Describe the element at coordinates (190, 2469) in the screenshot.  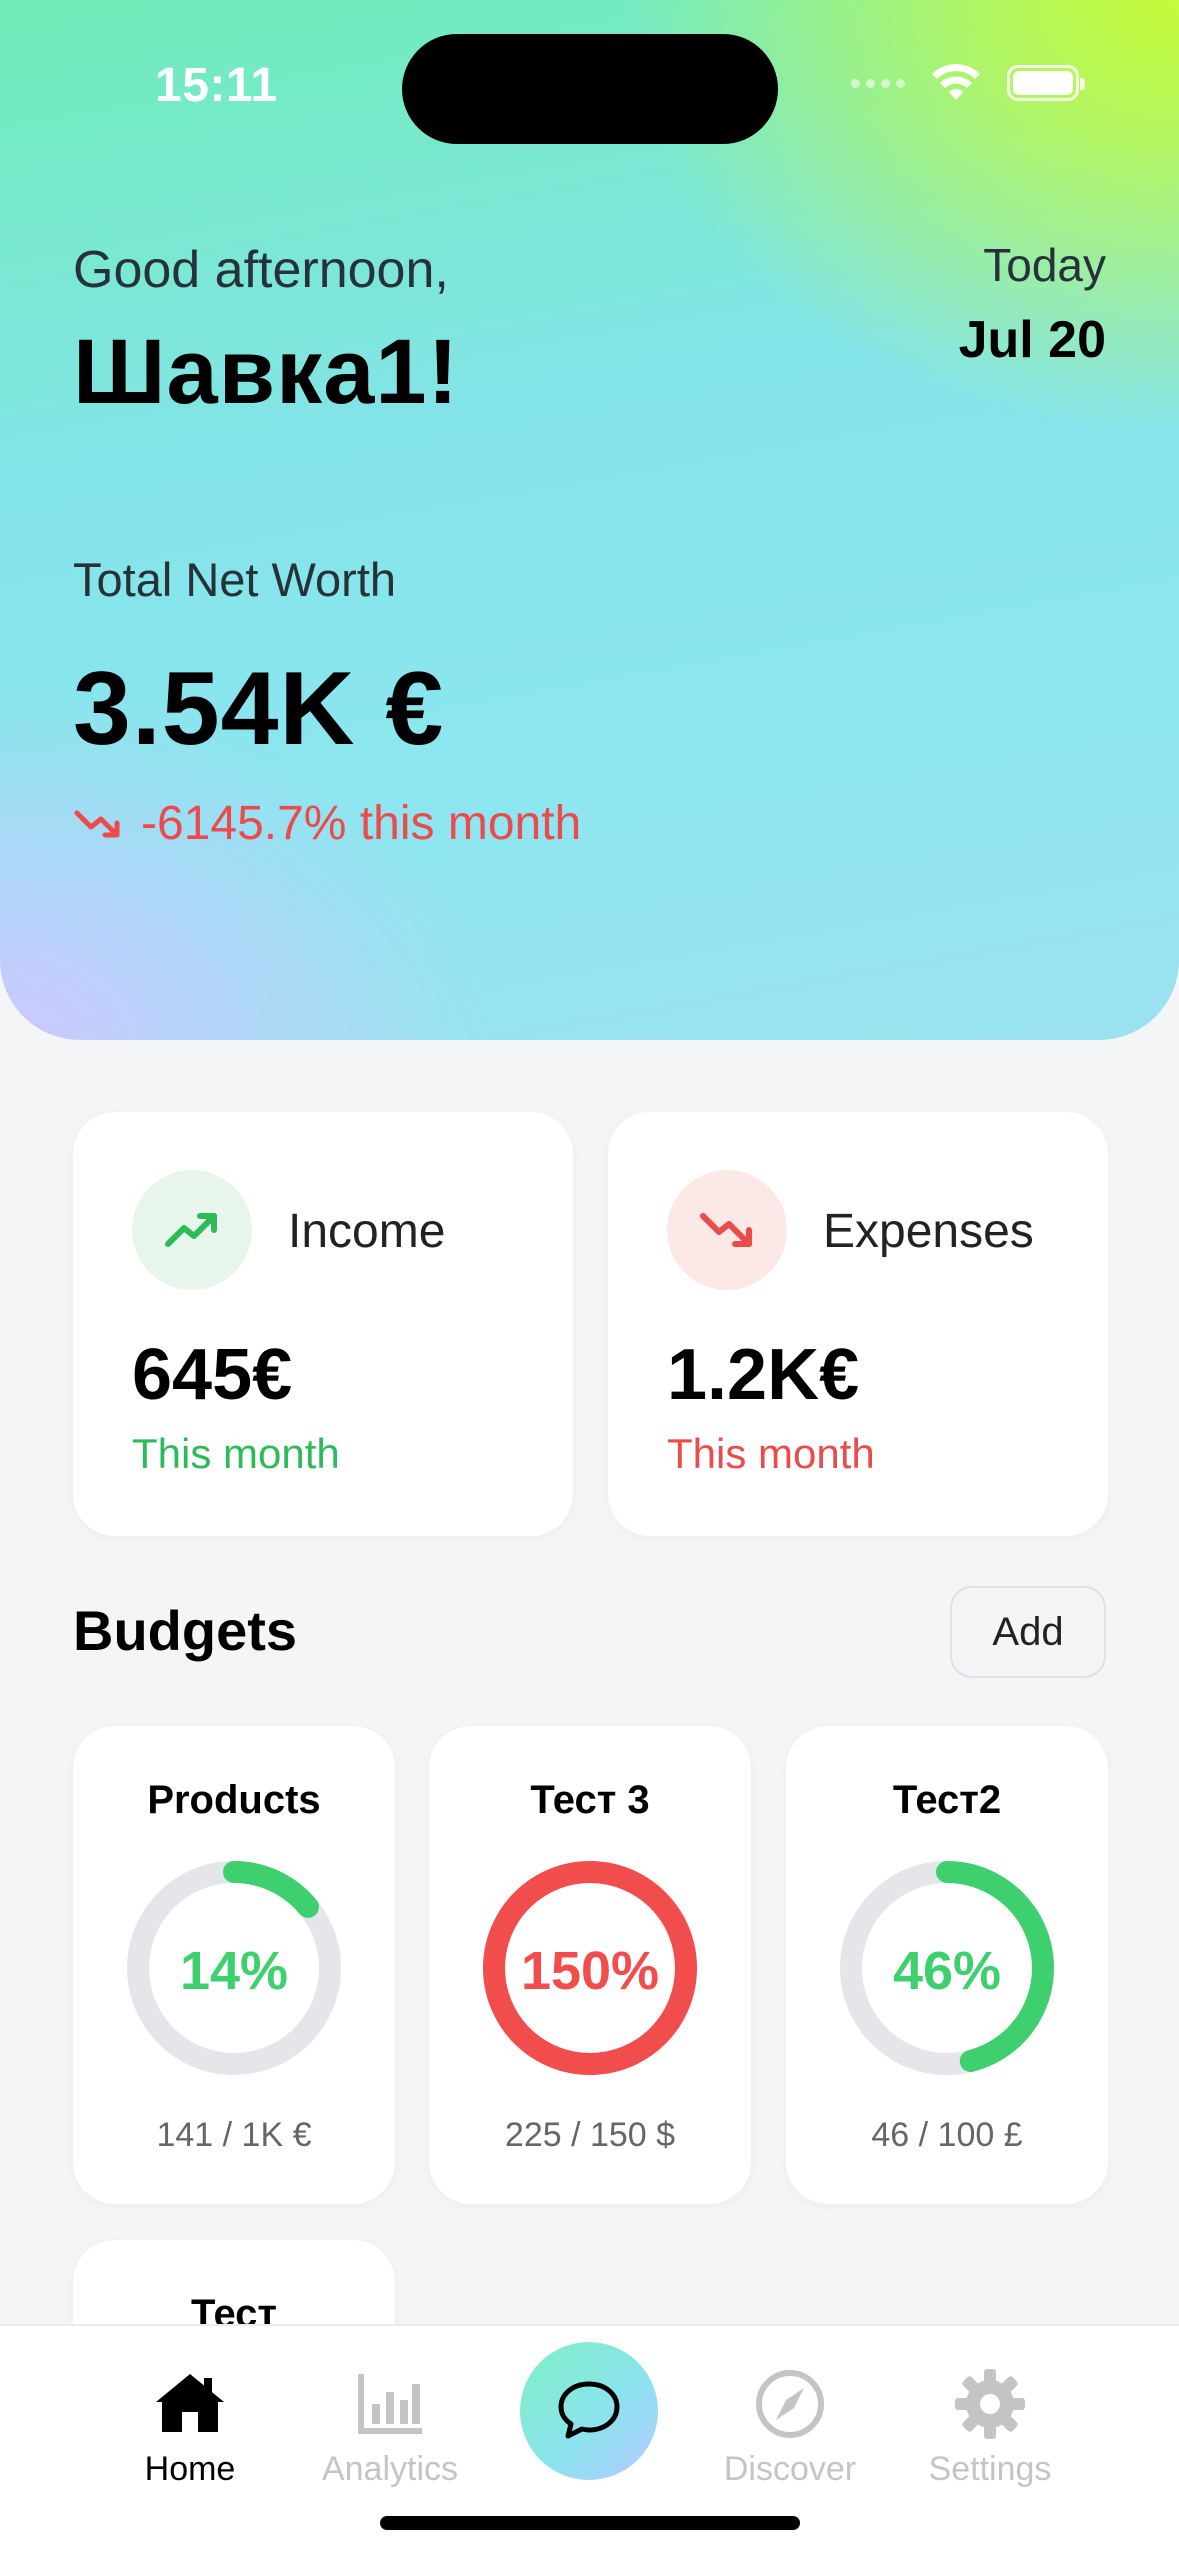
I see `tab-home-label: Home` at that location.